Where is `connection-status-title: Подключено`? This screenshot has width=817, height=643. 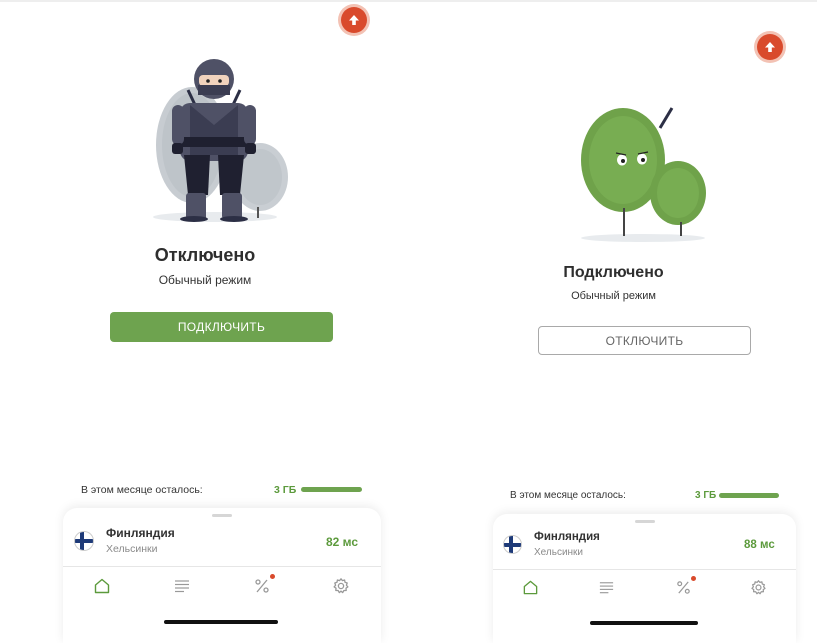 connection-status-title: Подключено is located at coordinates (613, 272).